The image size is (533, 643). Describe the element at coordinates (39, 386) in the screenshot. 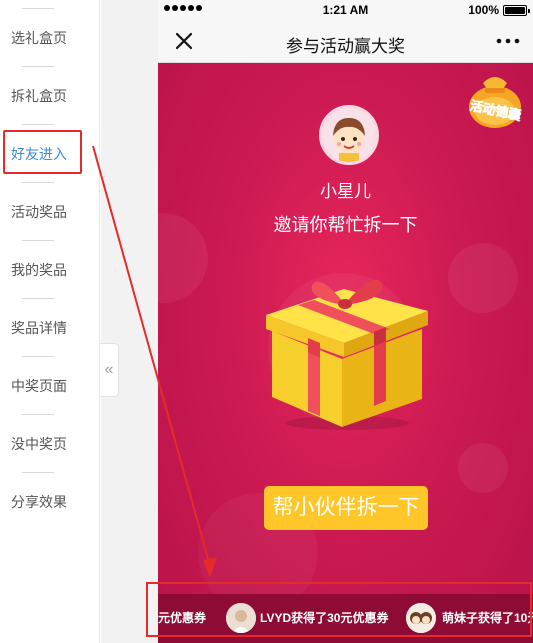

I see `sidebar-item-label: 中奖页面` at that location.